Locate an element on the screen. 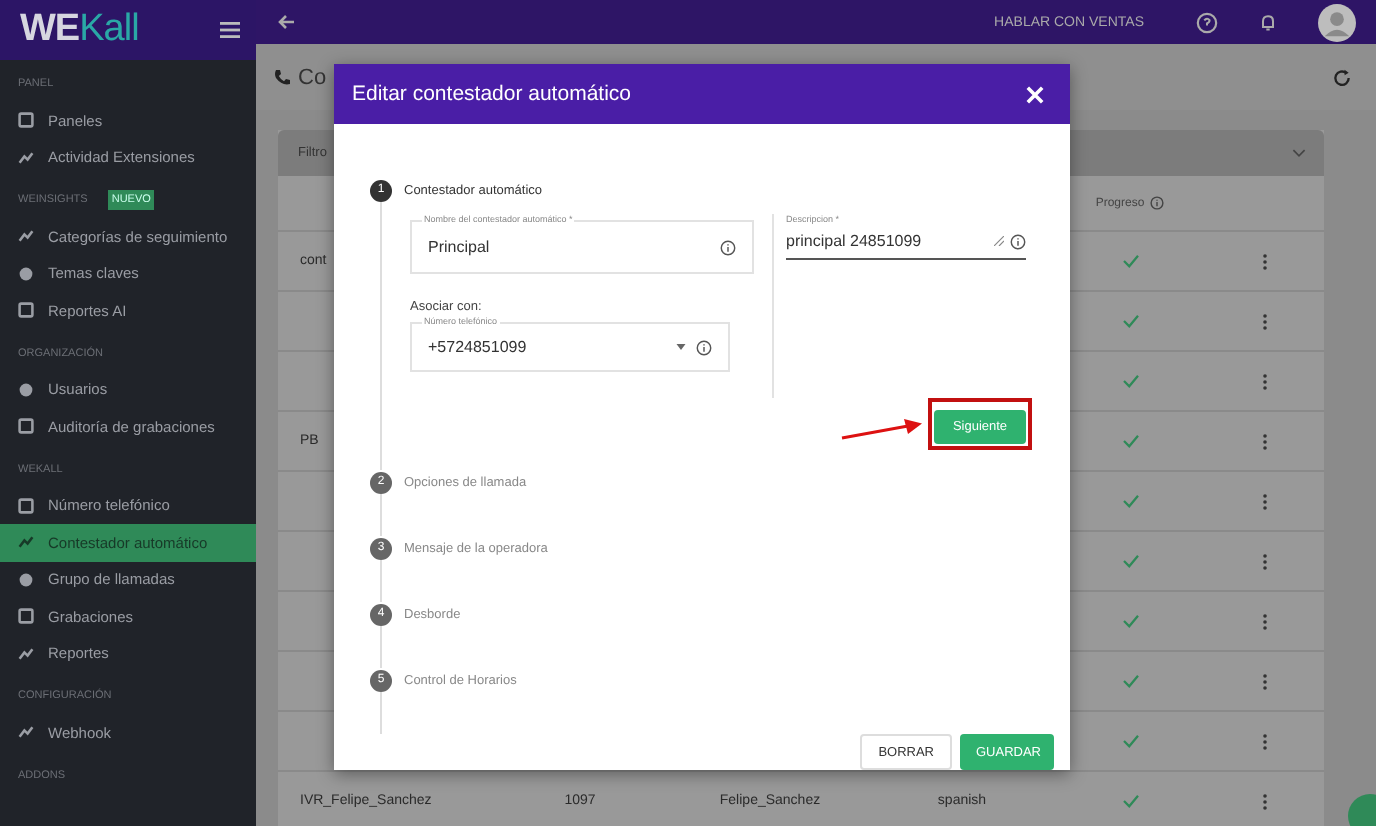 This screenshot has height=826, width=1376. brand-logo: WEKall is located at coordinates (79, 30).